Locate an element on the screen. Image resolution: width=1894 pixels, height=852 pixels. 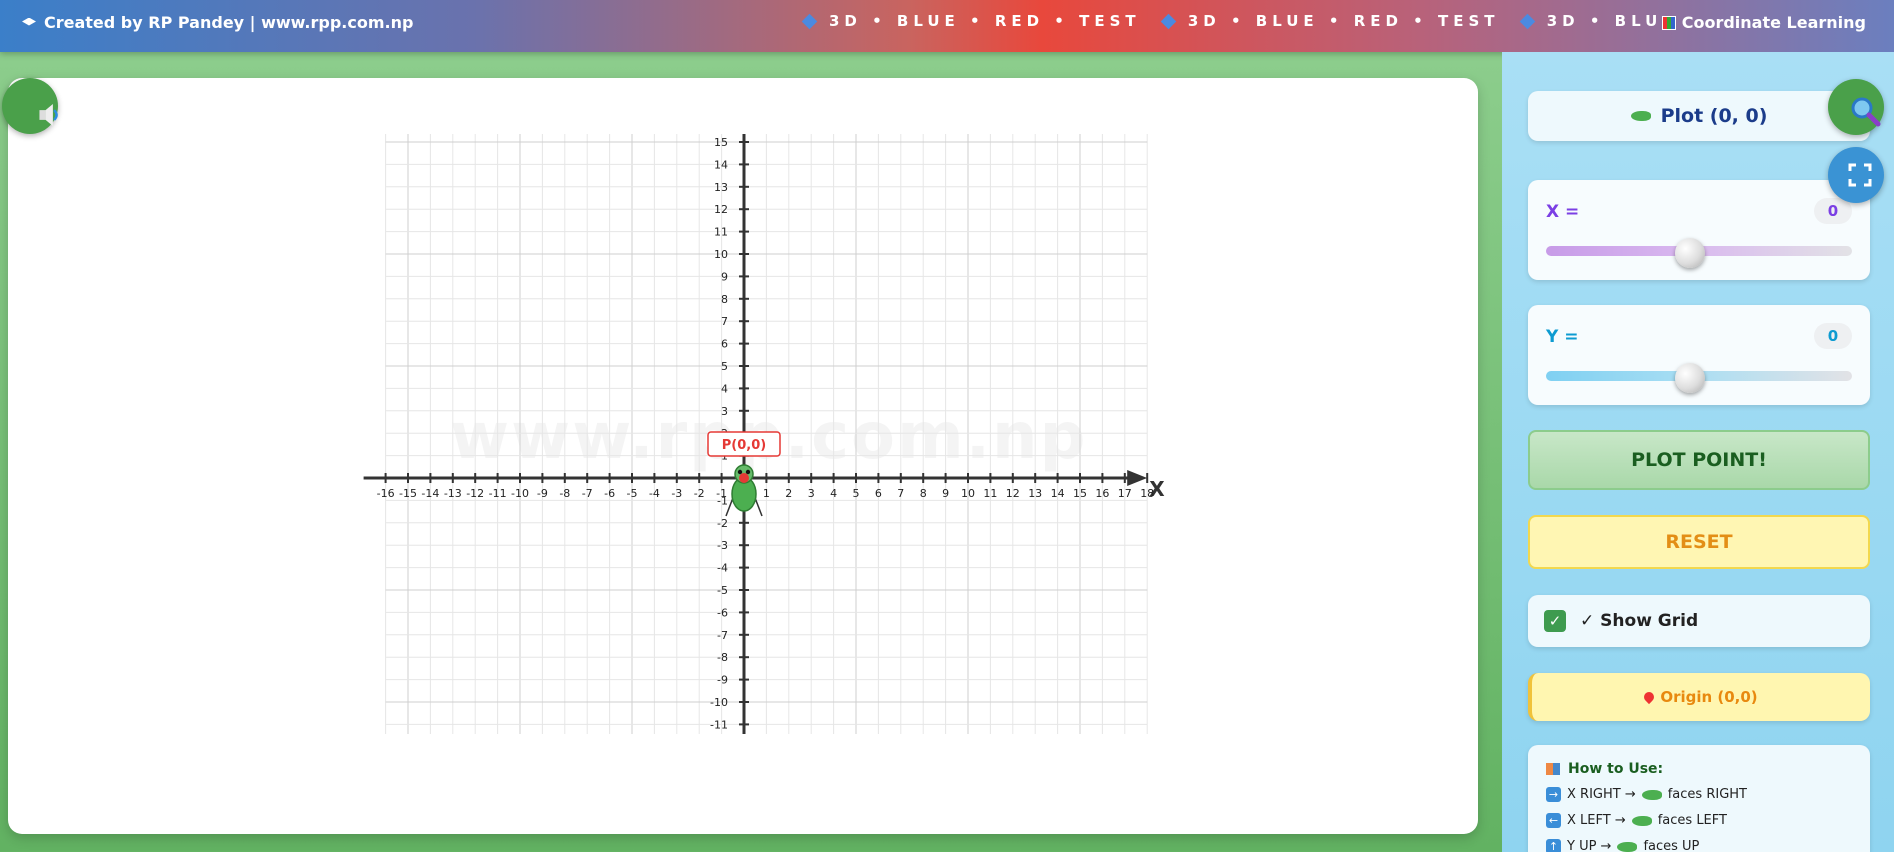
x-tick-label: -6 is located at coordinates (609, 493).